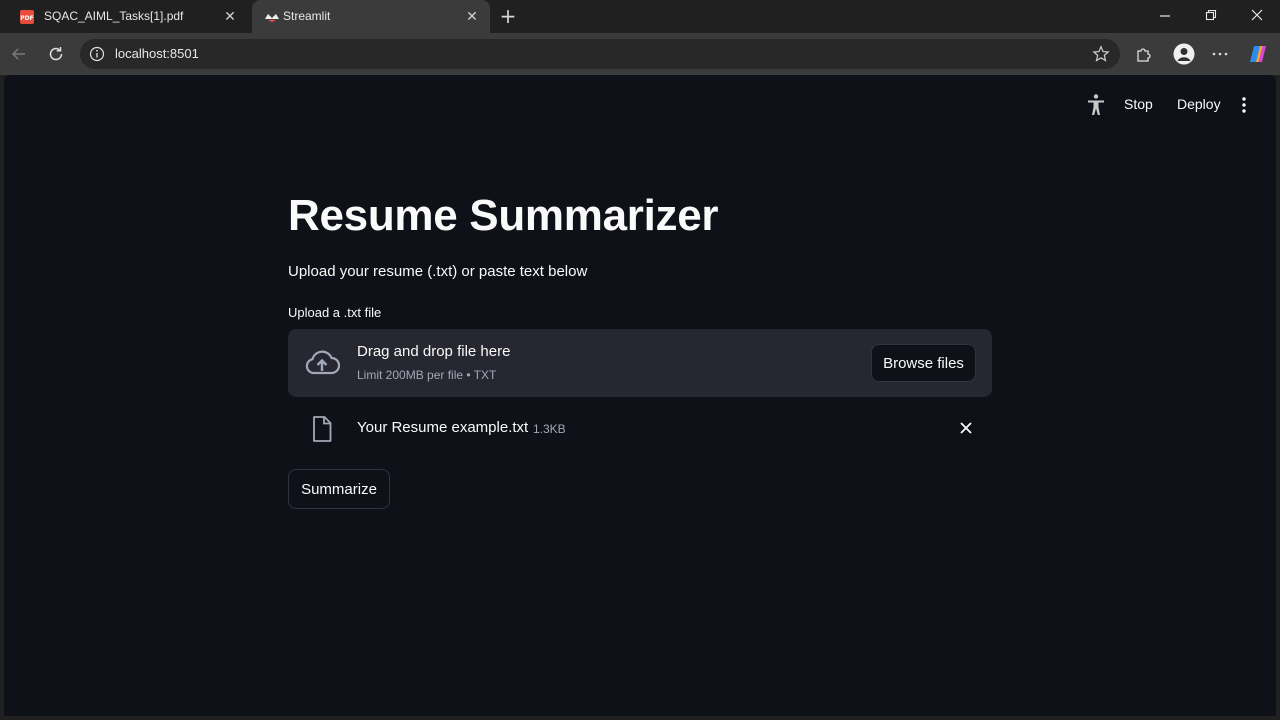 This screenshot has height=720, width=1280. What do you see at coordinates (434, 351) in the screenshot?
I see `dropzone-instruction: Drag and drop file here` at bounding box center [434, 351].